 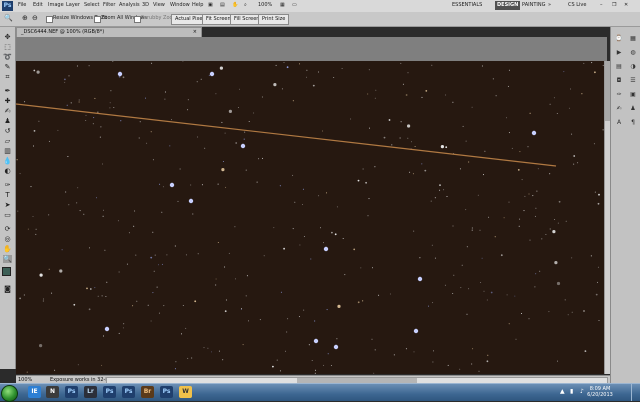 I want to click on start-button-icon, so click(x=9, y=393).